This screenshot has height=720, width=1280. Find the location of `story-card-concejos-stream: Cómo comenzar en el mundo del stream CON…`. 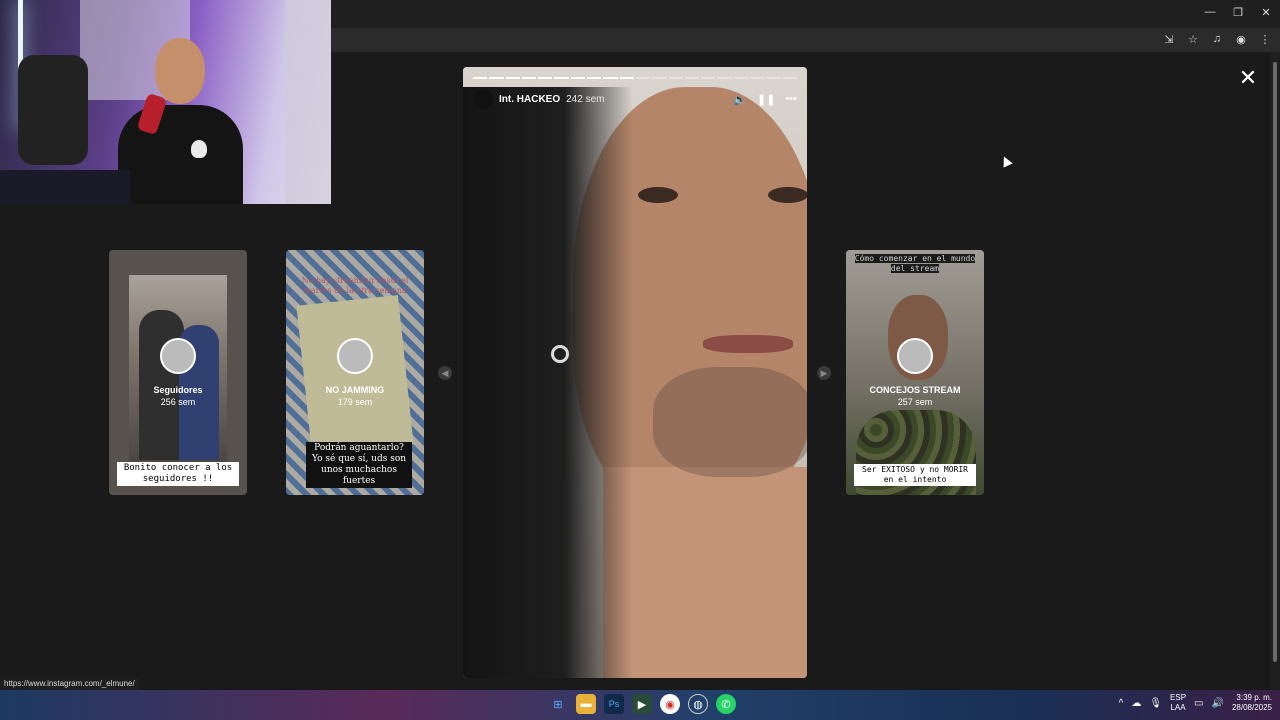

story-card-concejos-stream: Cómo comenzar en el mundo del stream CON… is located at coordinates (915, 372).